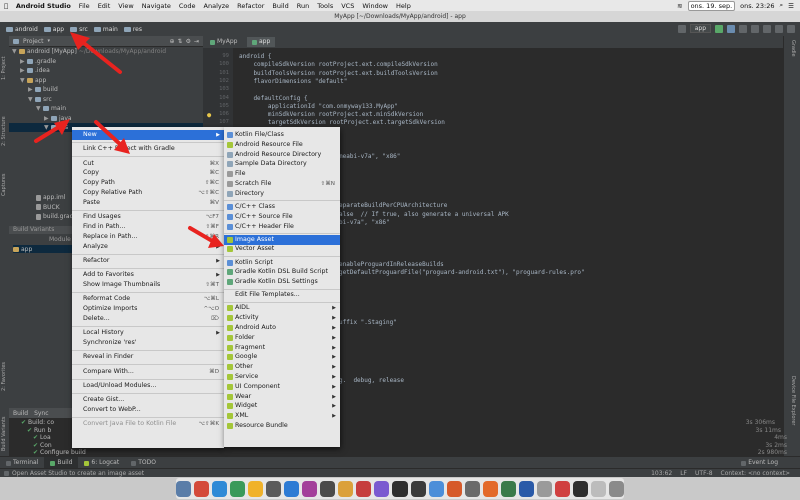 This screenshot has width=800, height=500. I want to click on project-view-select: Project, so click(33, 41).